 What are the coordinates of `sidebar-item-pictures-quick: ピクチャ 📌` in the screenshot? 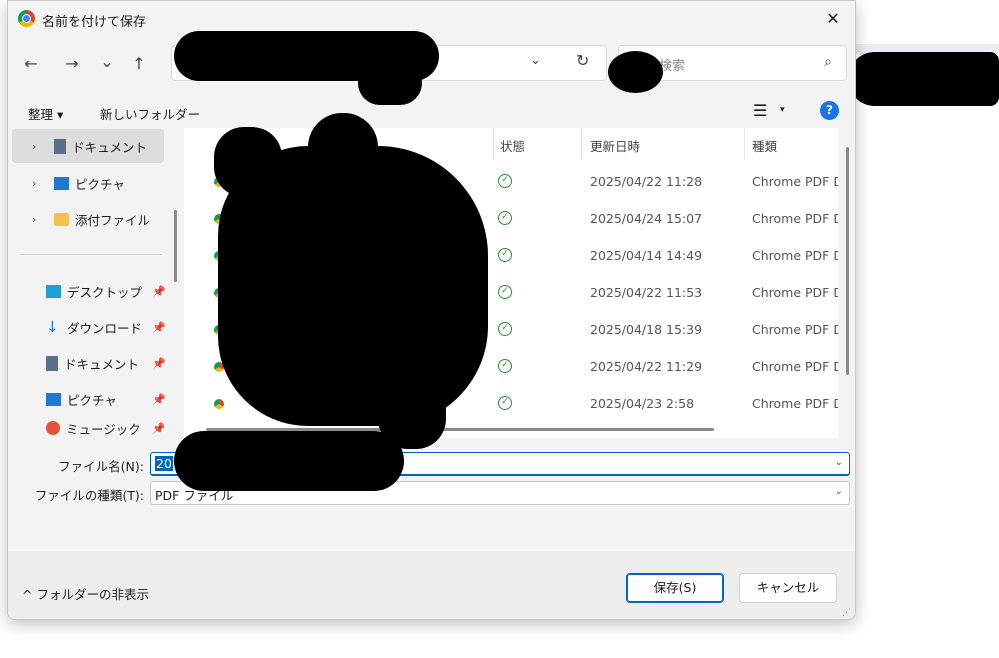 It's located at (89, 399).